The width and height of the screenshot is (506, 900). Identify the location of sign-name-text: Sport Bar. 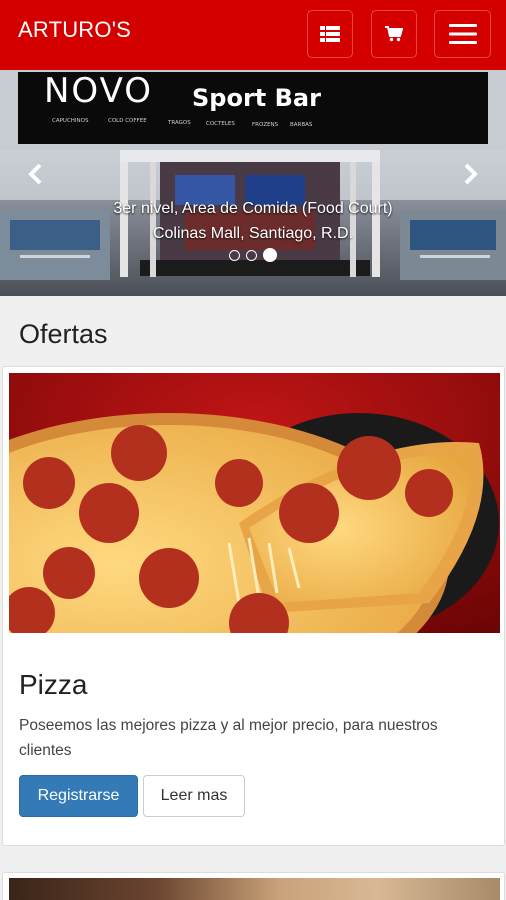
(256, 98).